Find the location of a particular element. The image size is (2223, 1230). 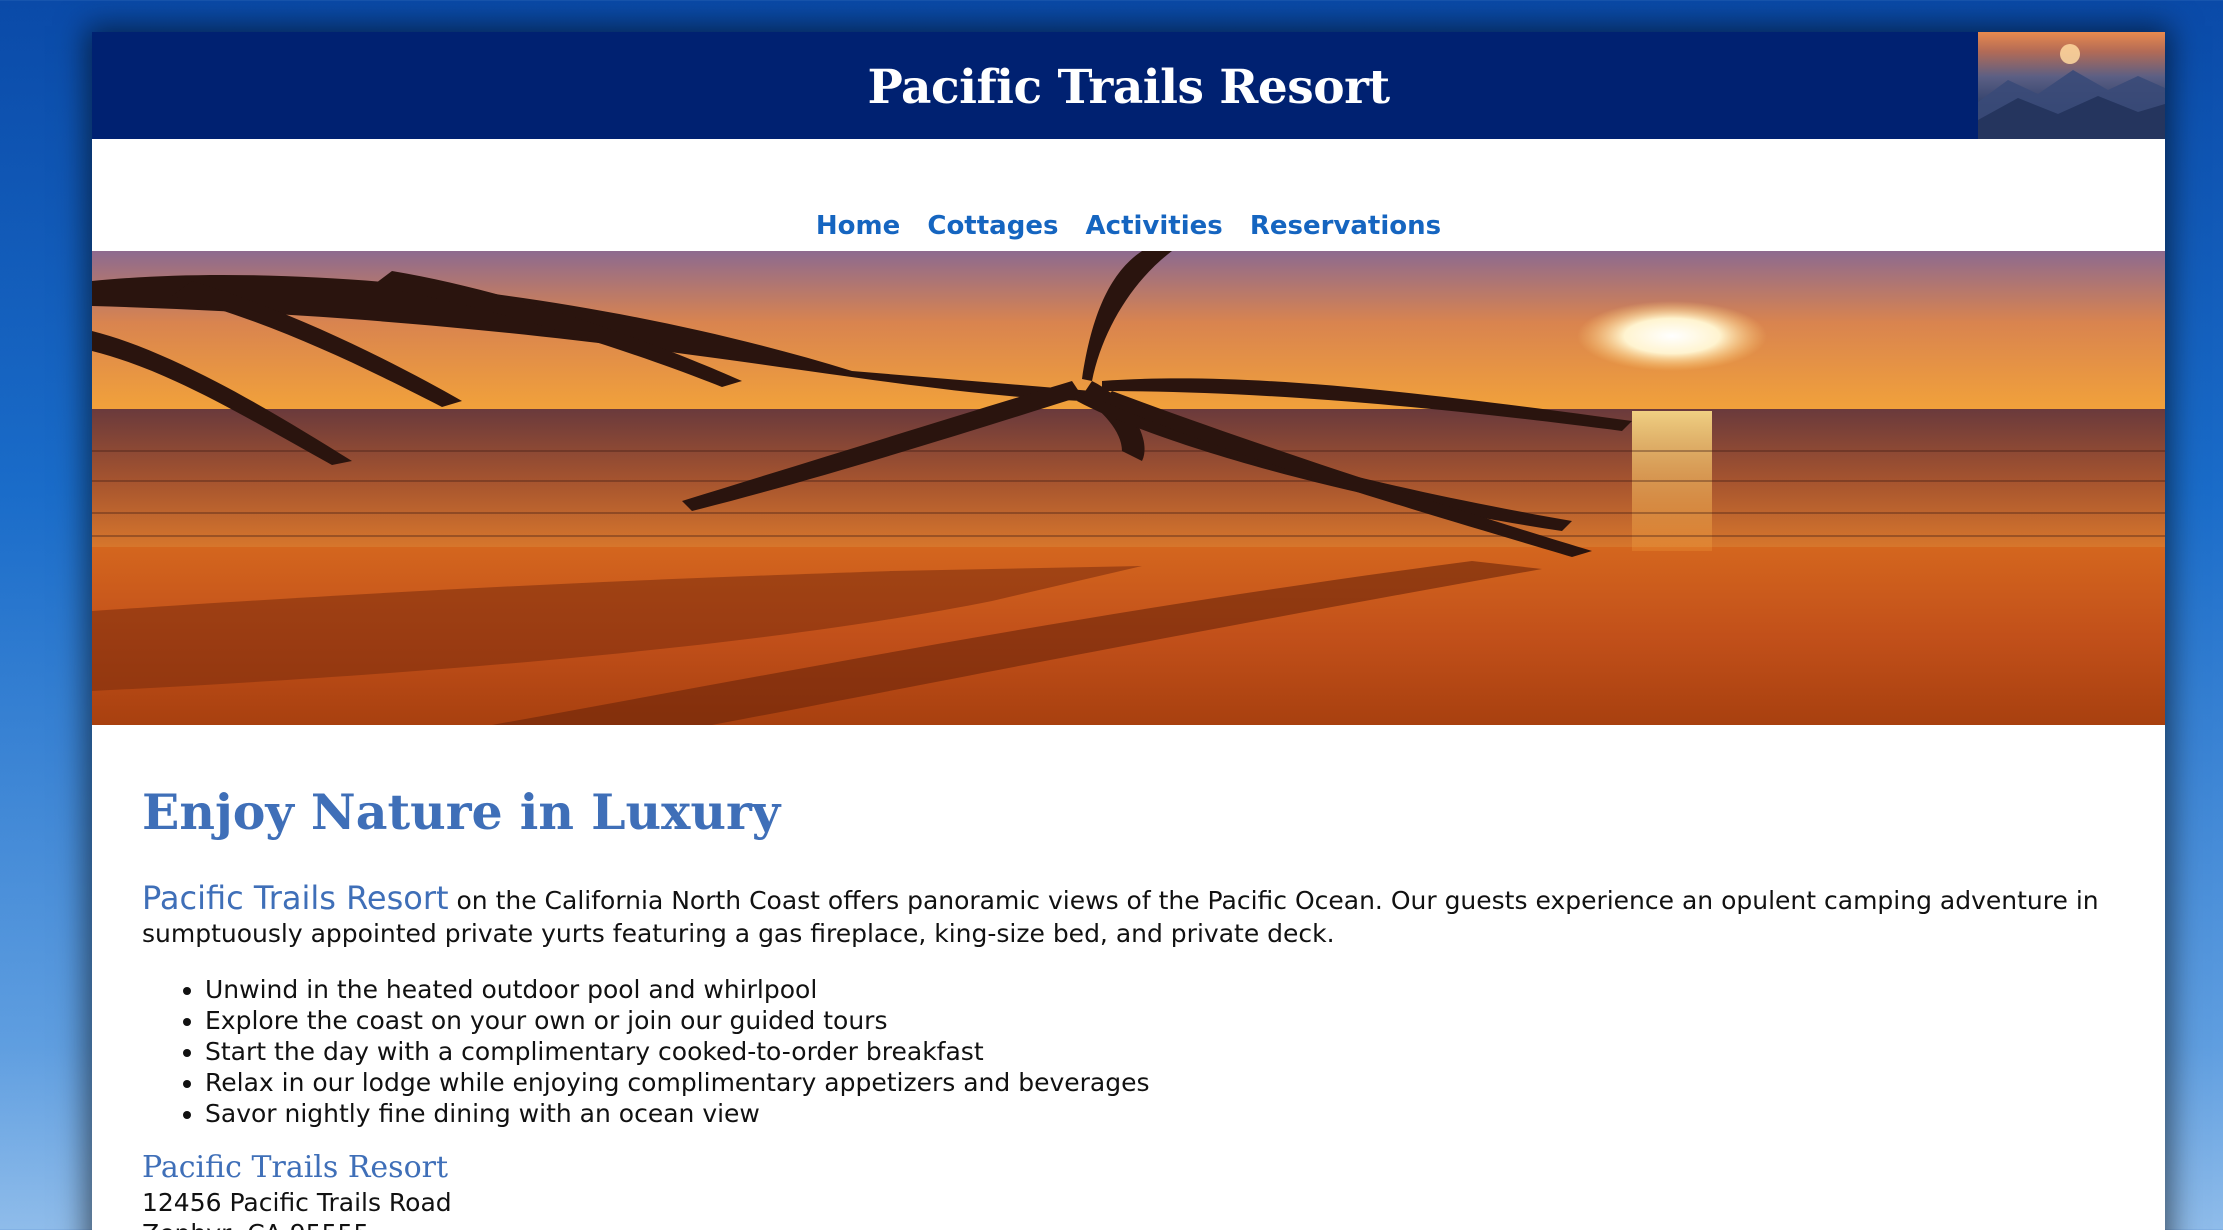

site-header: Pacific Trails Resort is located at coordinates (1128, 85).